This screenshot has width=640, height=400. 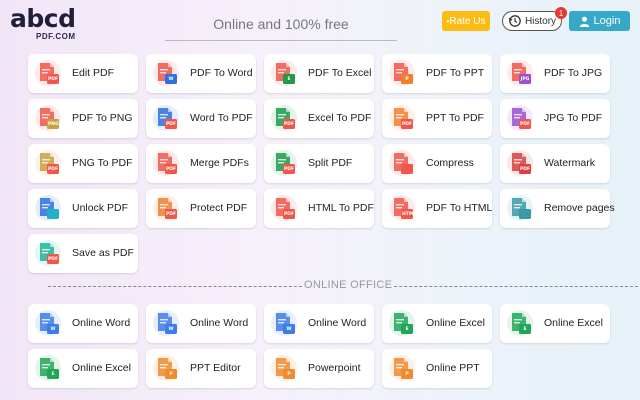 What do you see at coordinates (573, 118) in the screenshot?
I see `tile-label: JPG To PDF` at bounding box center [573, 118].